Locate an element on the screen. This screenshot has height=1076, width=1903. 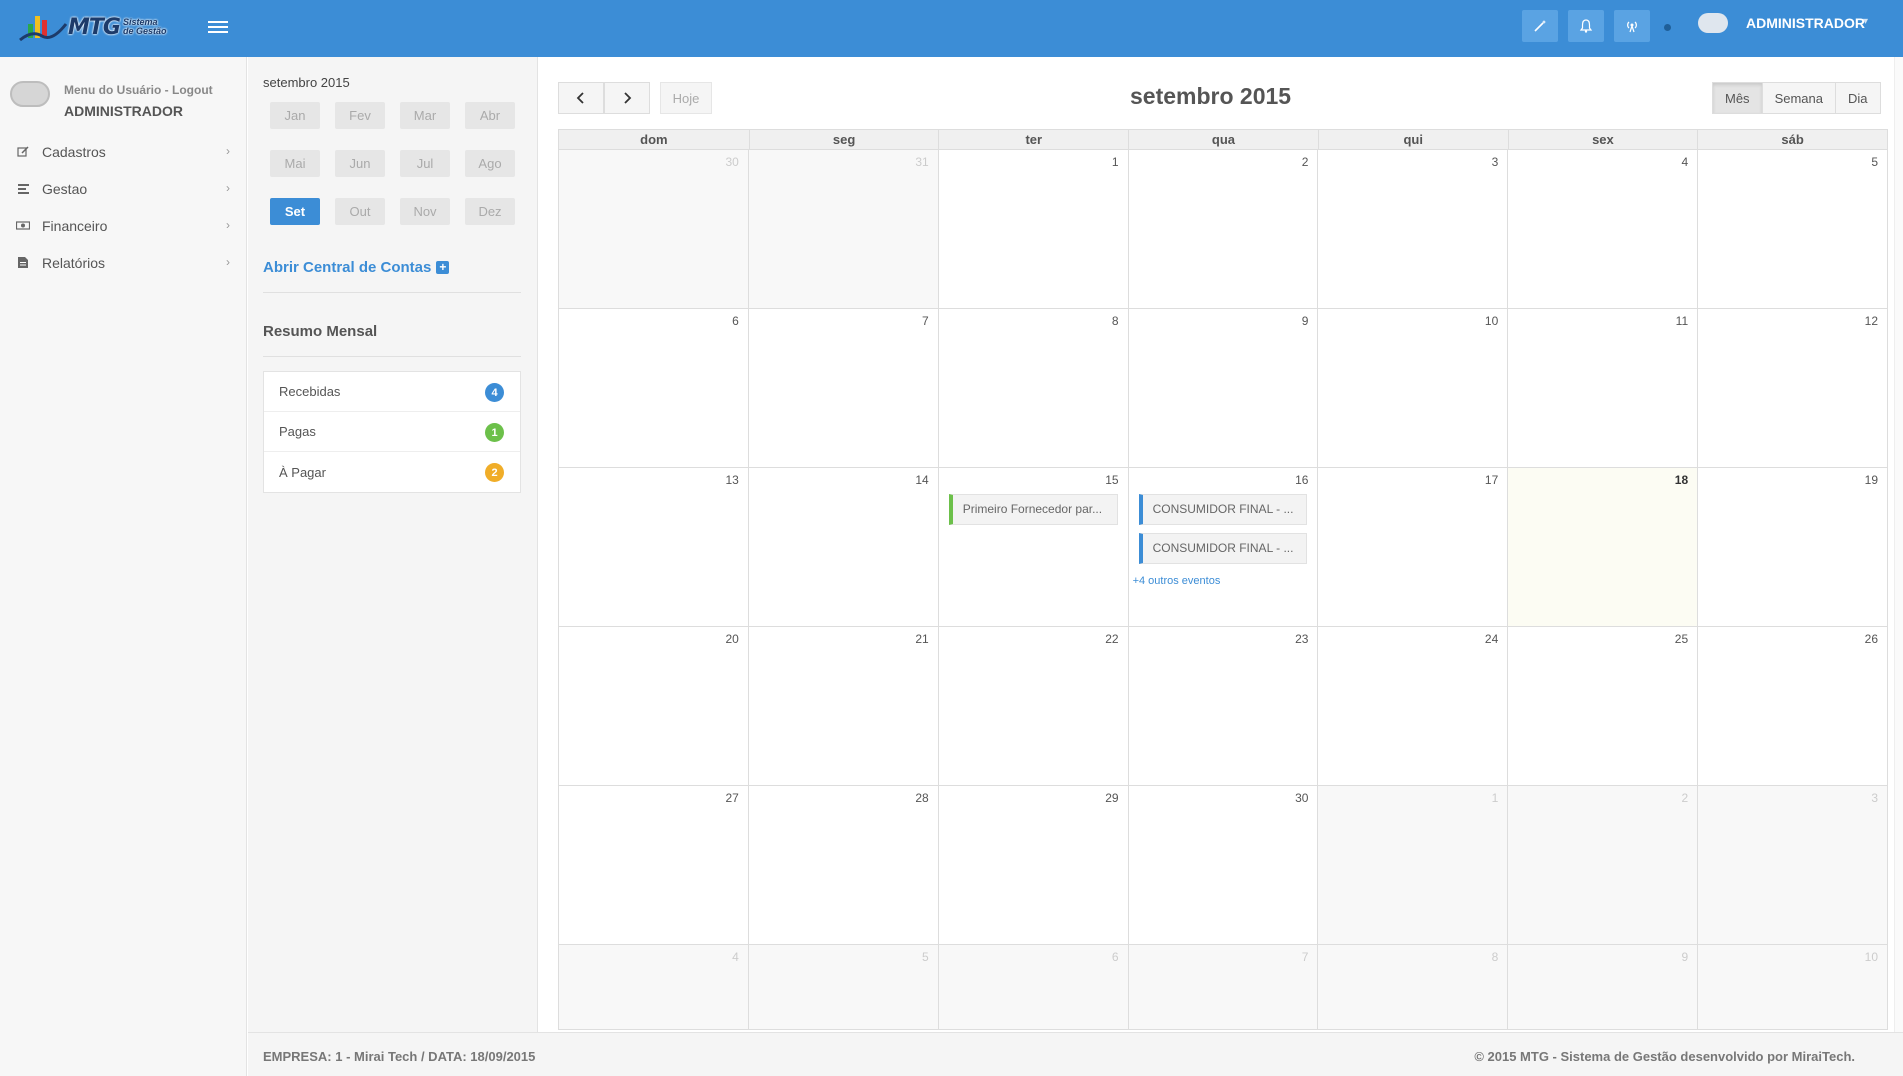
month-button-jul: Jul is located at coordinates (425, 163).